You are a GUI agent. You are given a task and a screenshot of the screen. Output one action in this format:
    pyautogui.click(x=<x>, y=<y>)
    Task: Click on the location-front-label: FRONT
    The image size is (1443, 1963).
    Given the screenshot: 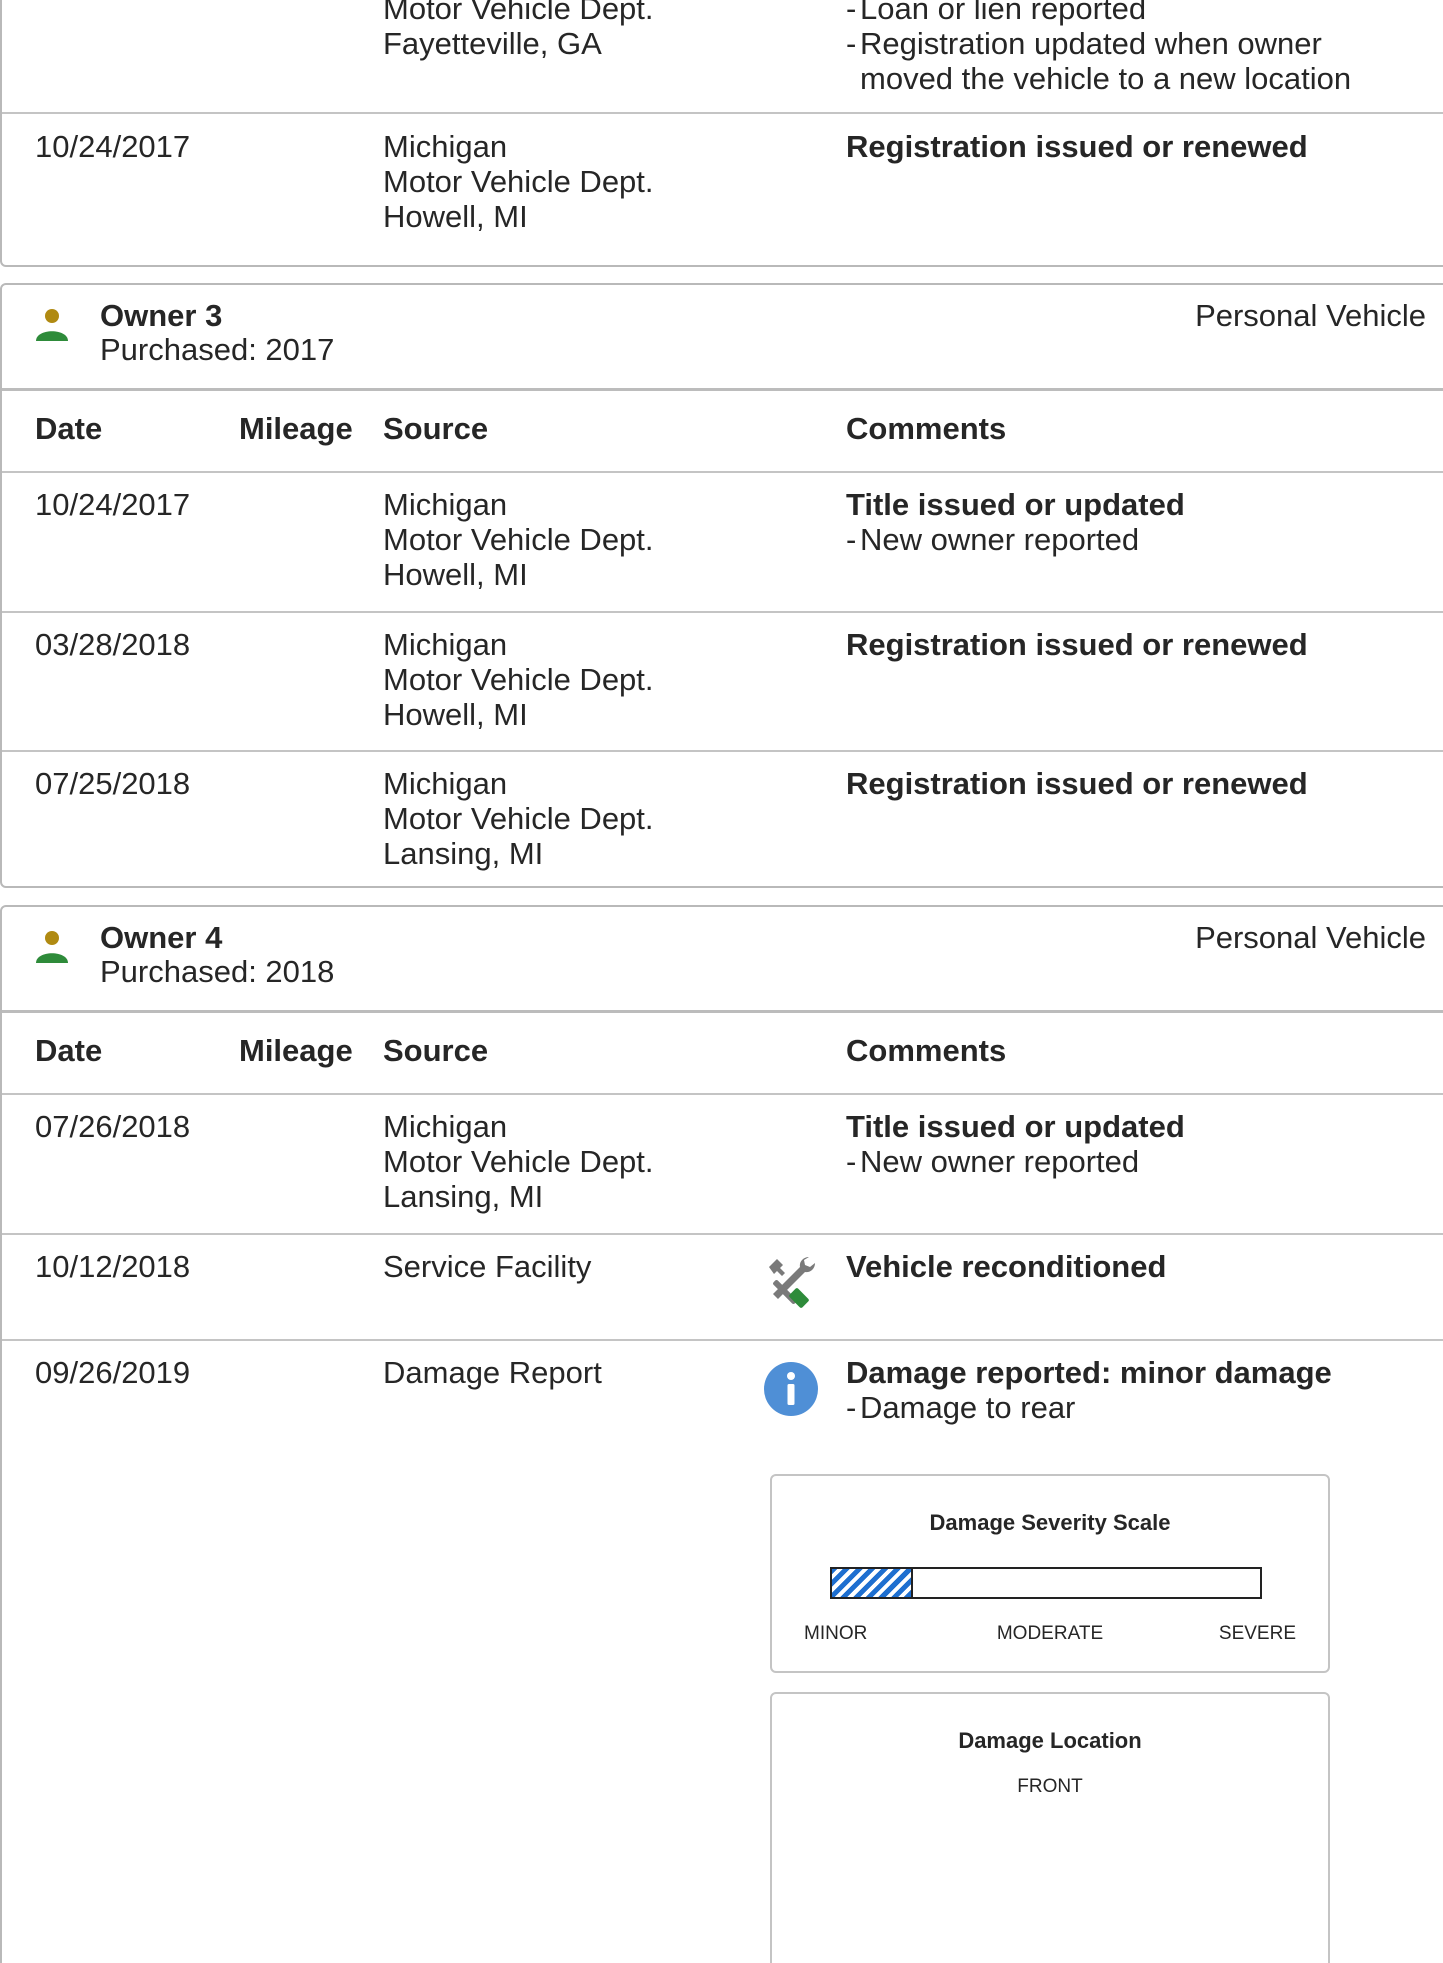 What is the action you would take?
    pyautogui.click(x=1050, y=1786)
    